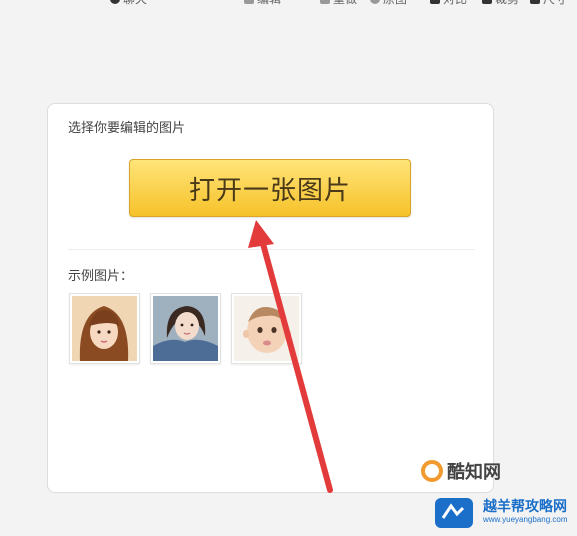 Image resolution: width=577 pixels, height=536 pixels. I want to click on divider, so click(271, 249).